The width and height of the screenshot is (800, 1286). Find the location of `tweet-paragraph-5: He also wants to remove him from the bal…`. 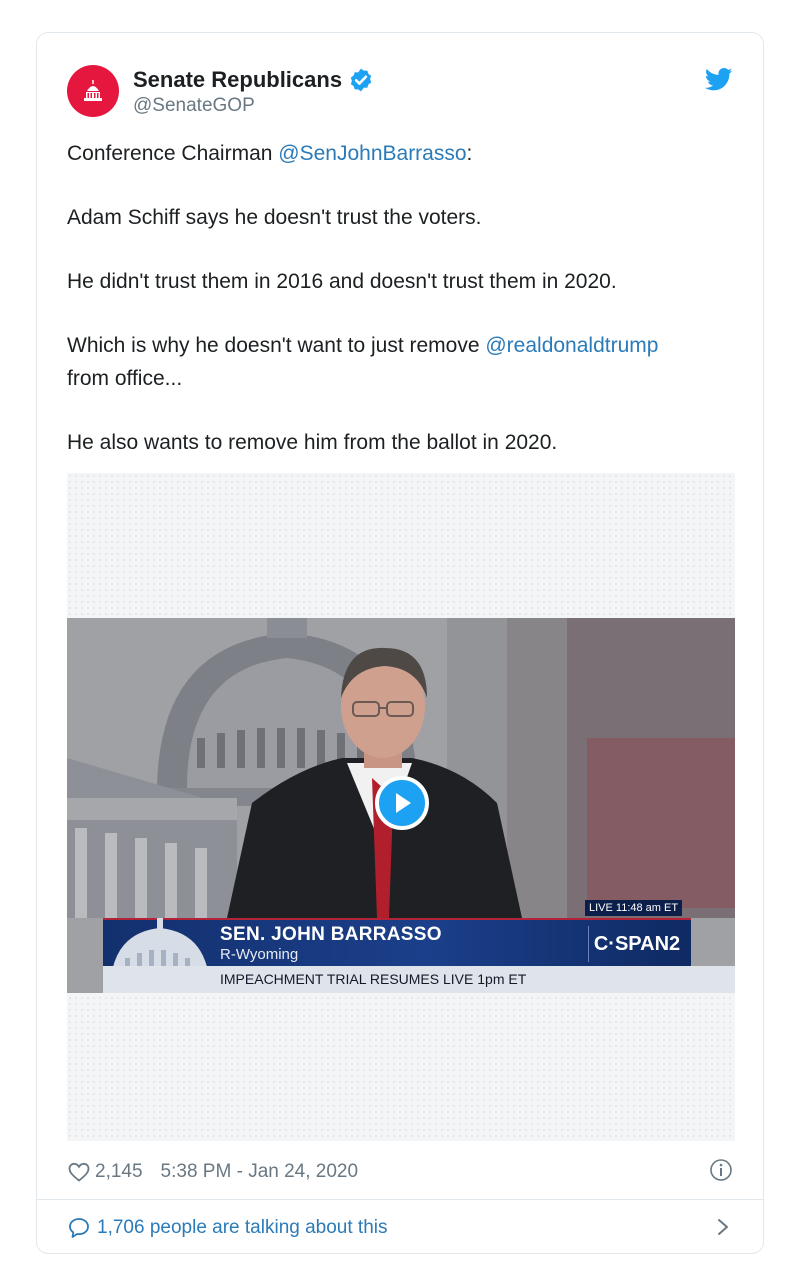

tweet-paragraph-5: He also wants to remove him from the bal… is located at coordinates (312, 442).